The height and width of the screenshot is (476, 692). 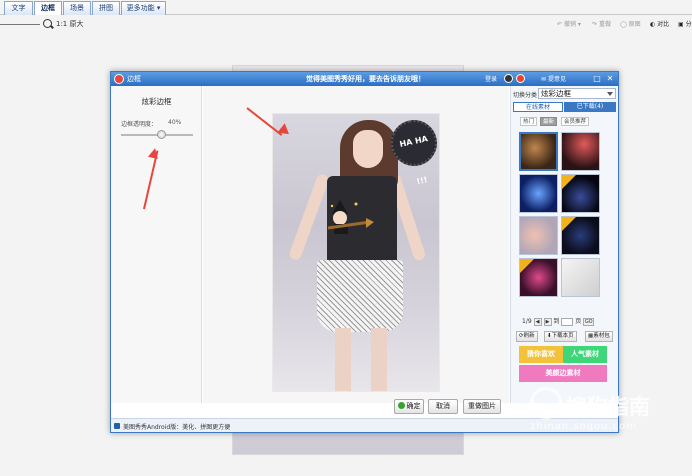 I want to click on ad-beauty: 美颜边素材, so click(x=563, y=373).